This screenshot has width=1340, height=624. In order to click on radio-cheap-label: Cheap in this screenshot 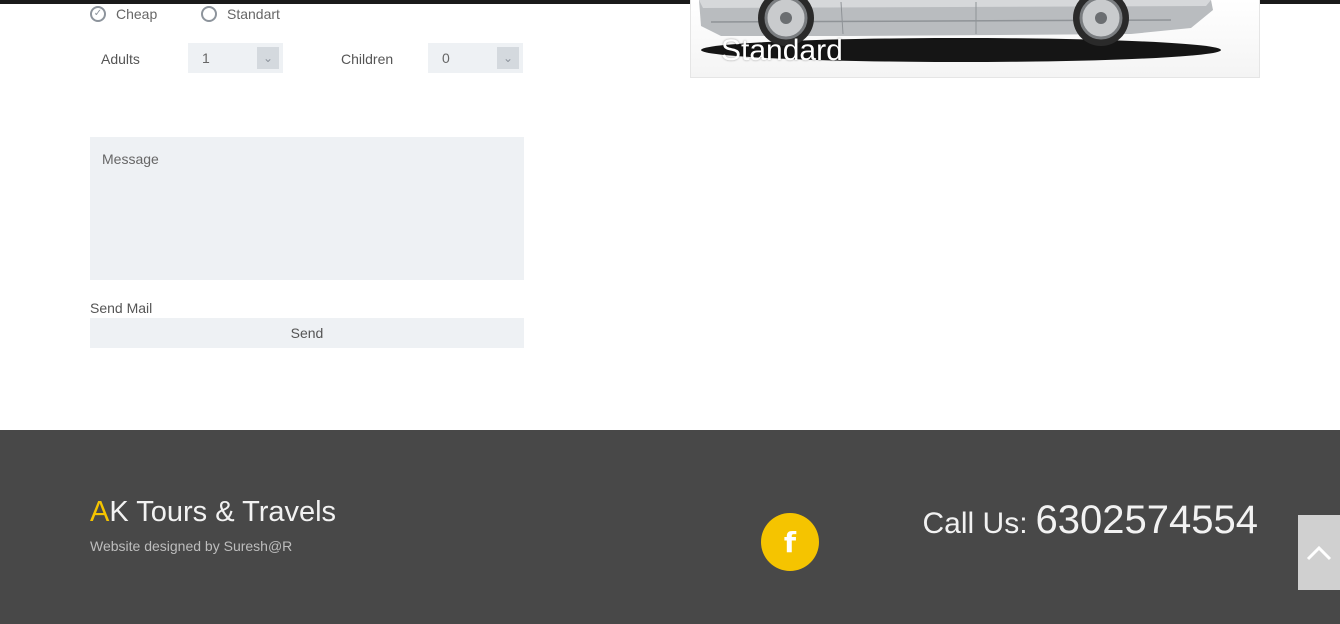, I will do `click(137, 14)`.